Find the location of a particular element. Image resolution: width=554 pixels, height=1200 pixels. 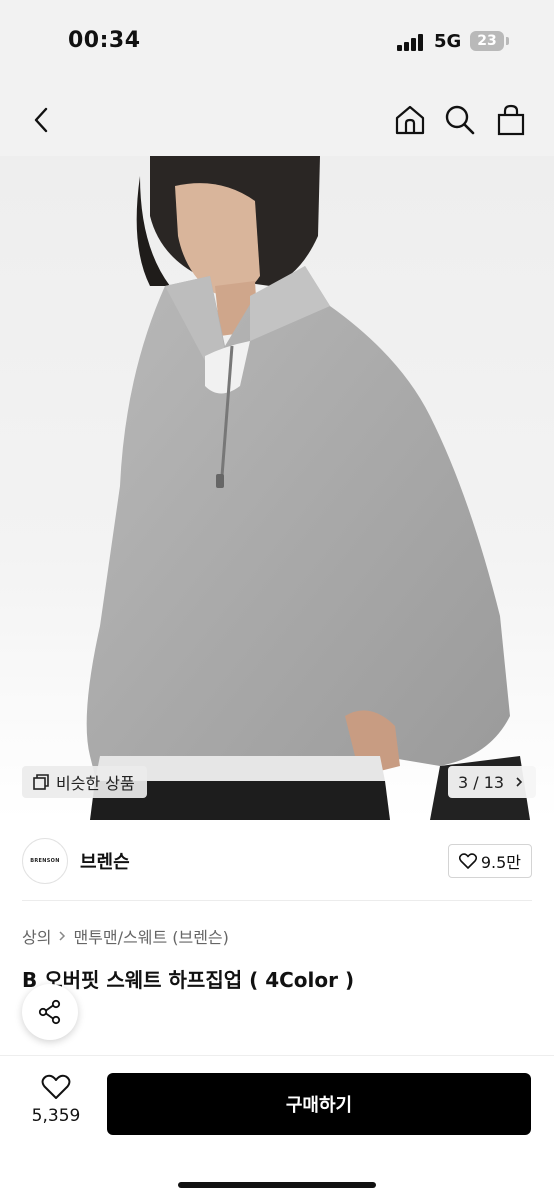

brand-row: BRENSON 브렌슨 9.5만 is located at coordinates (277, 861).